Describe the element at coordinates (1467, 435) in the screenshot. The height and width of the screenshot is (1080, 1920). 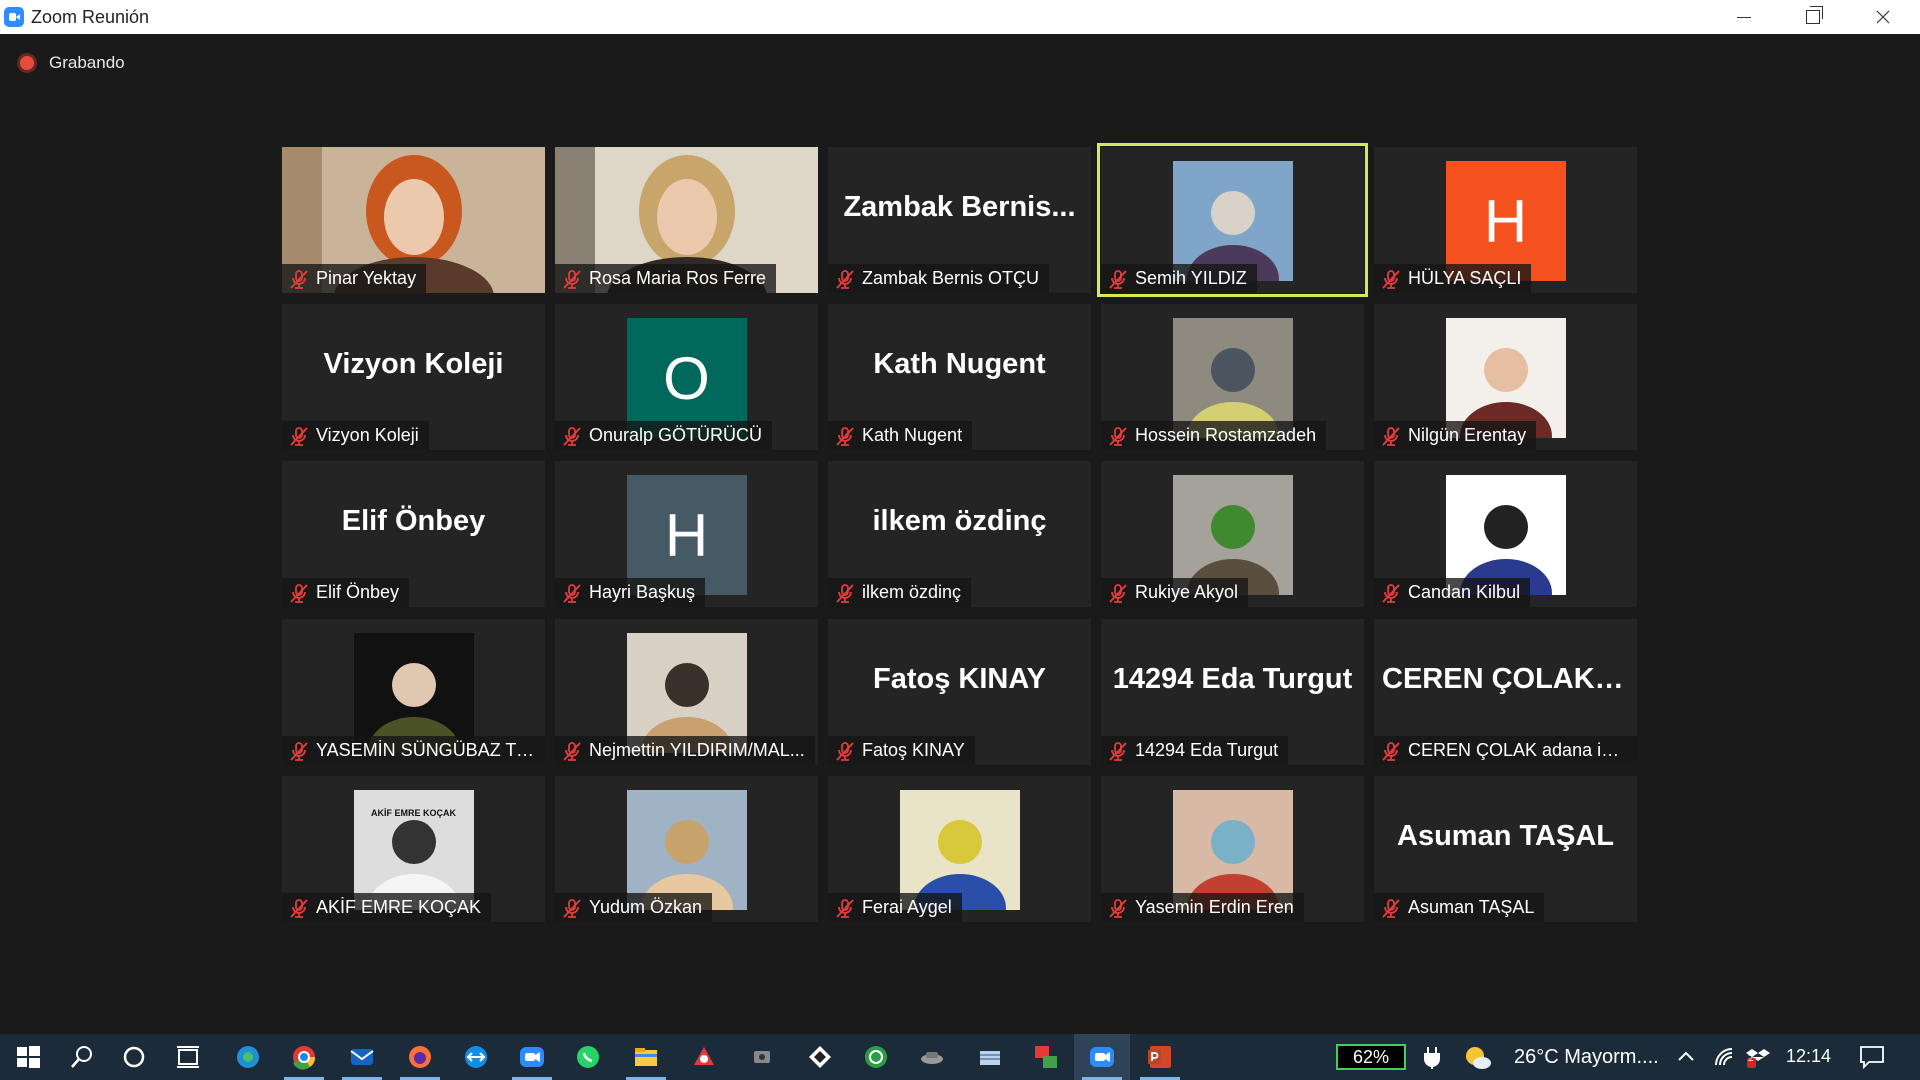
I see `participant-name: Nilgün Erentay` at that location.